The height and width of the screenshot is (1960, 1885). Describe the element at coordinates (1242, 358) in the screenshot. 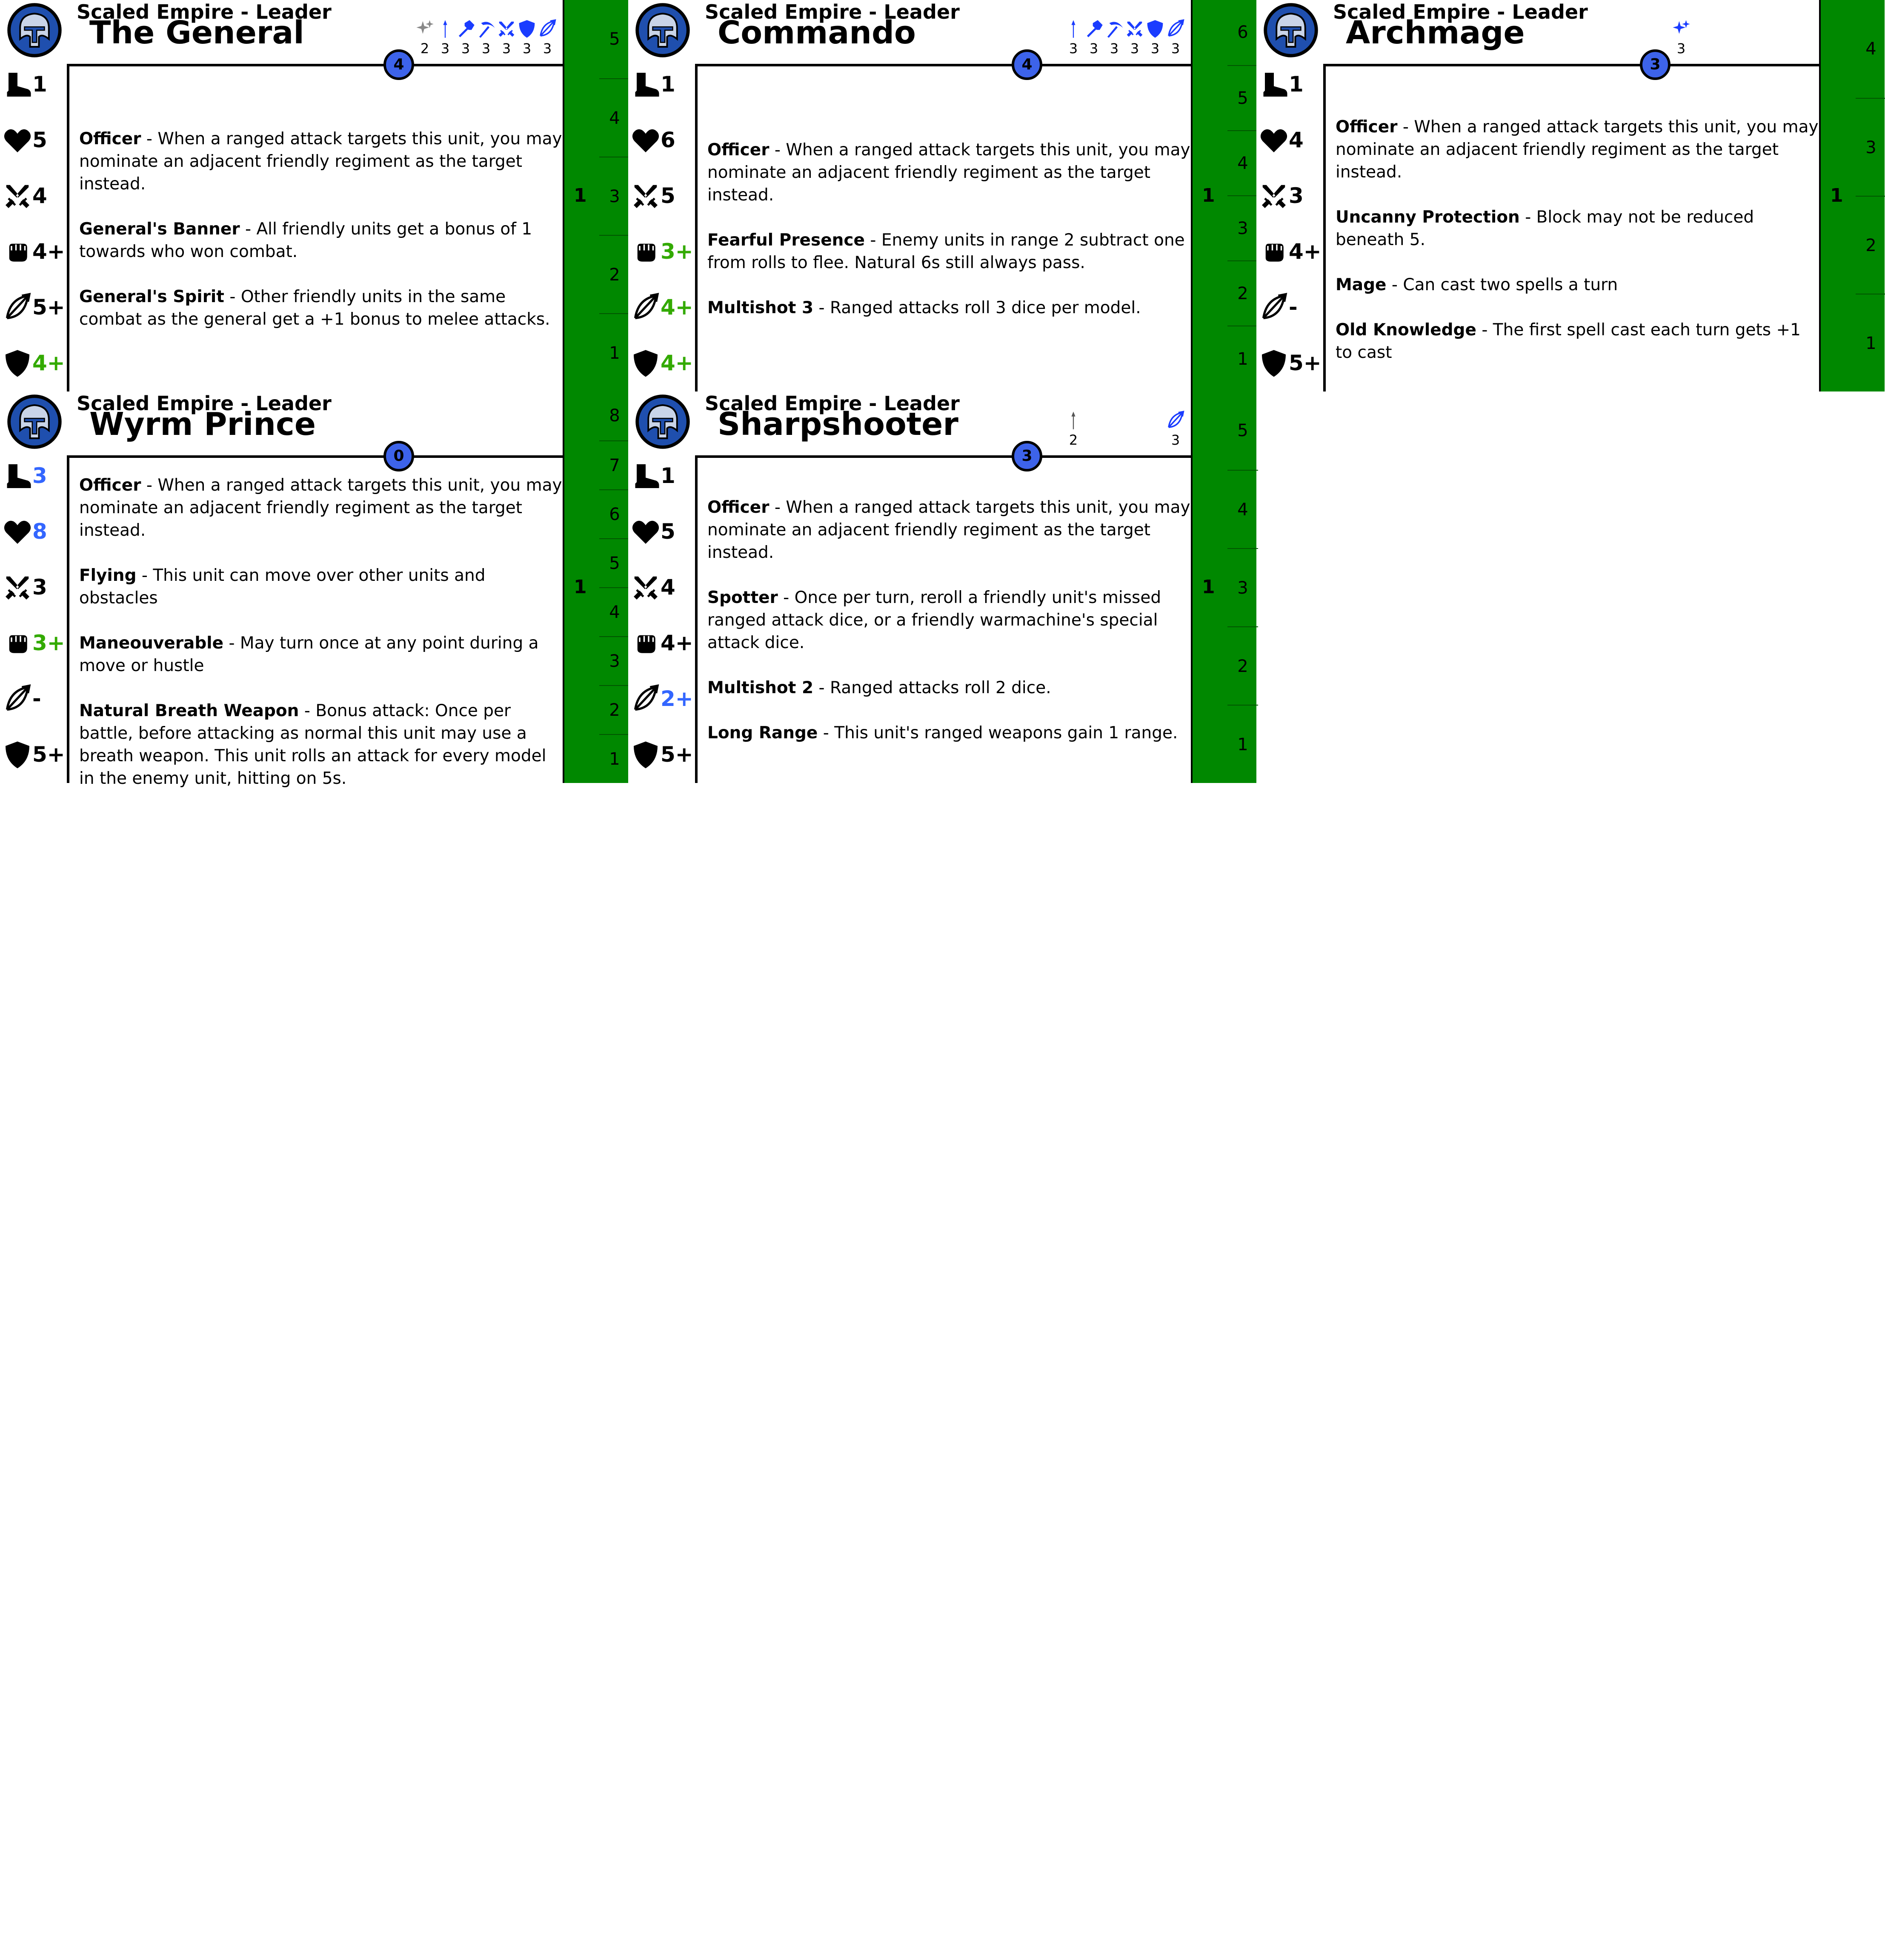

I see `track-step: 1` at that location.